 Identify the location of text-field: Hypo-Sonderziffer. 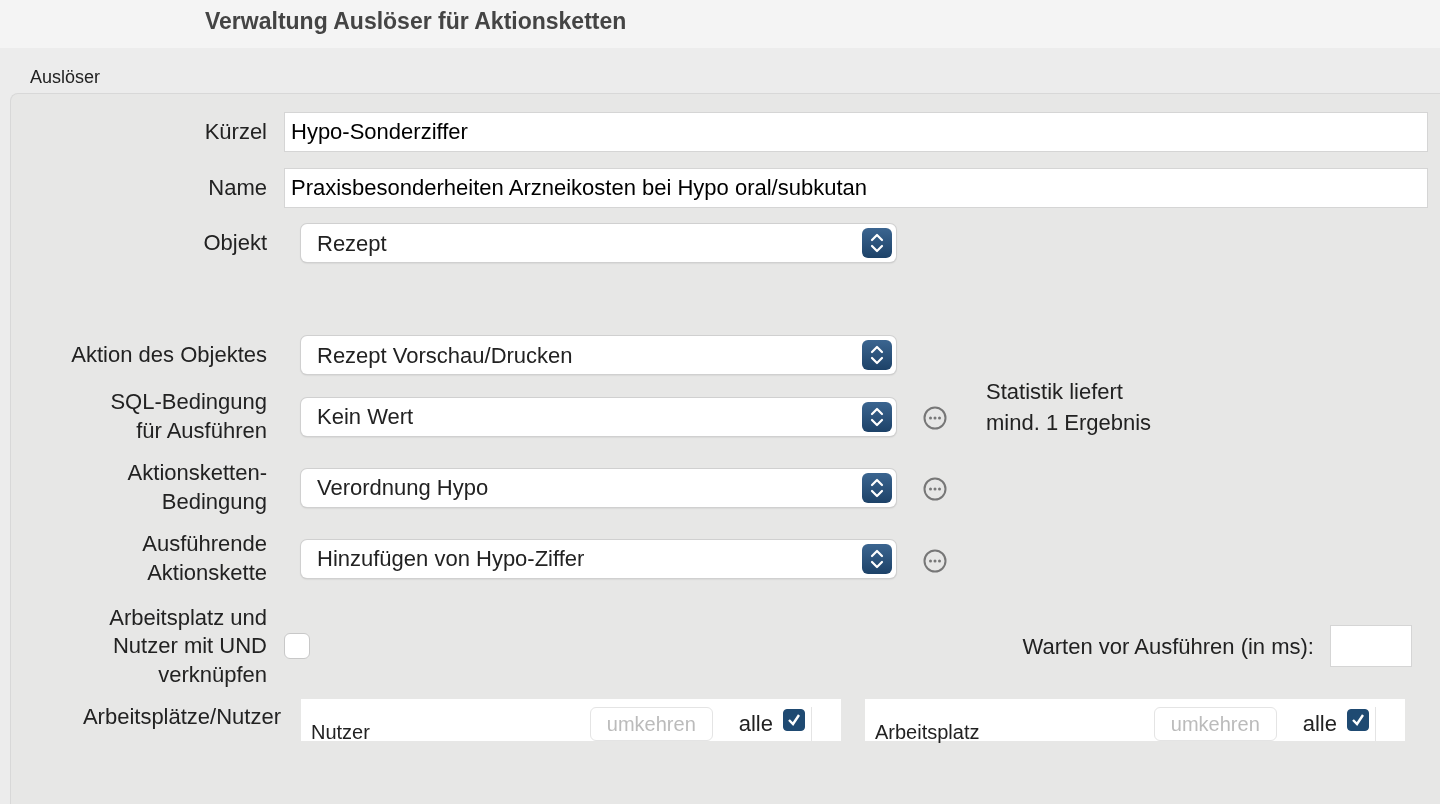
(856, 132).